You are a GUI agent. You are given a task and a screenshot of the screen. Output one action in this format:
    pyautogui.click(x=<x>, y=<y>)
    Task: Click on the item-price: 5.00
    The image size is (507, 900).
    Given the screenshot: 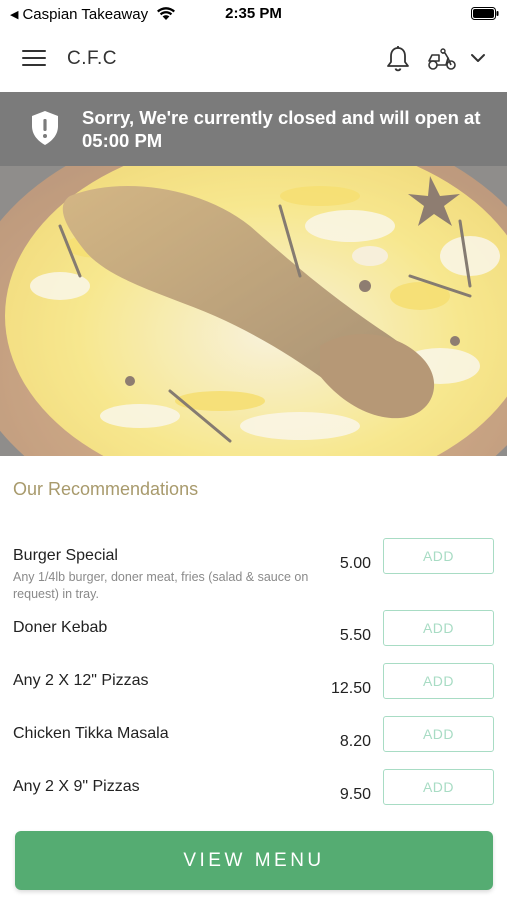 What is the action you would take?
    pyautogui.click(x=355, y=563)
    